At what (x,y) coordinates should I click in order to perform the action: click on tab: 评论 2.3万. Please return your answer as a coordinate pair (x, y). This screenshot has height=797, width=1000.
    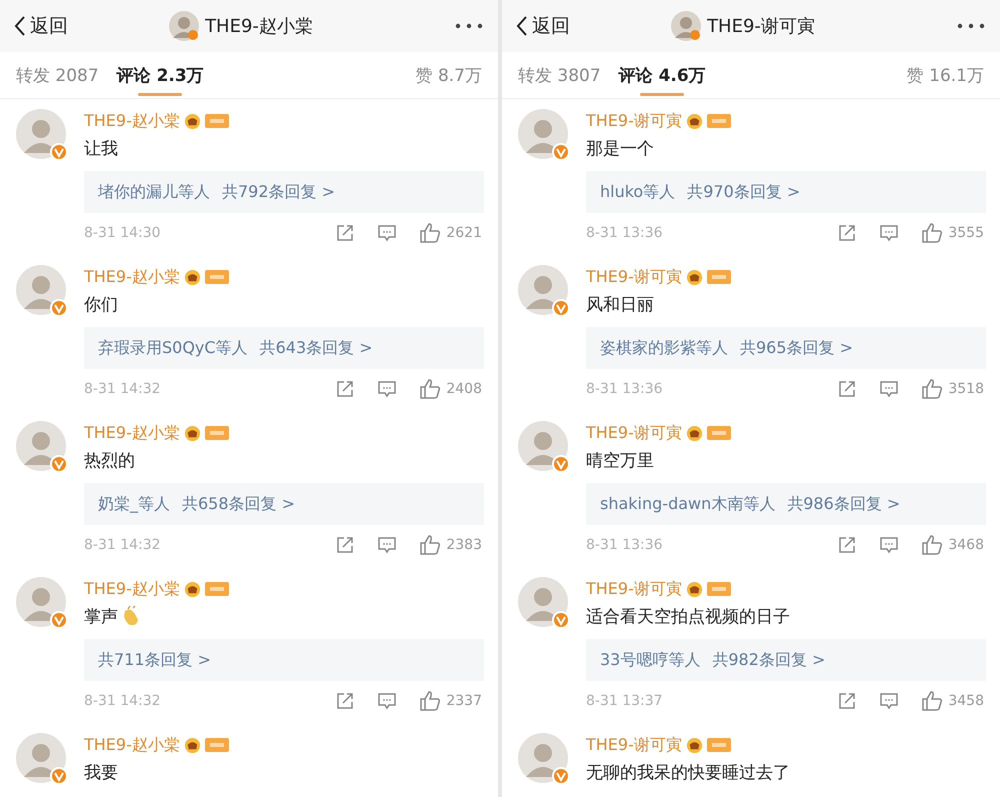
    Looking at the image, I should click on (160, 75).